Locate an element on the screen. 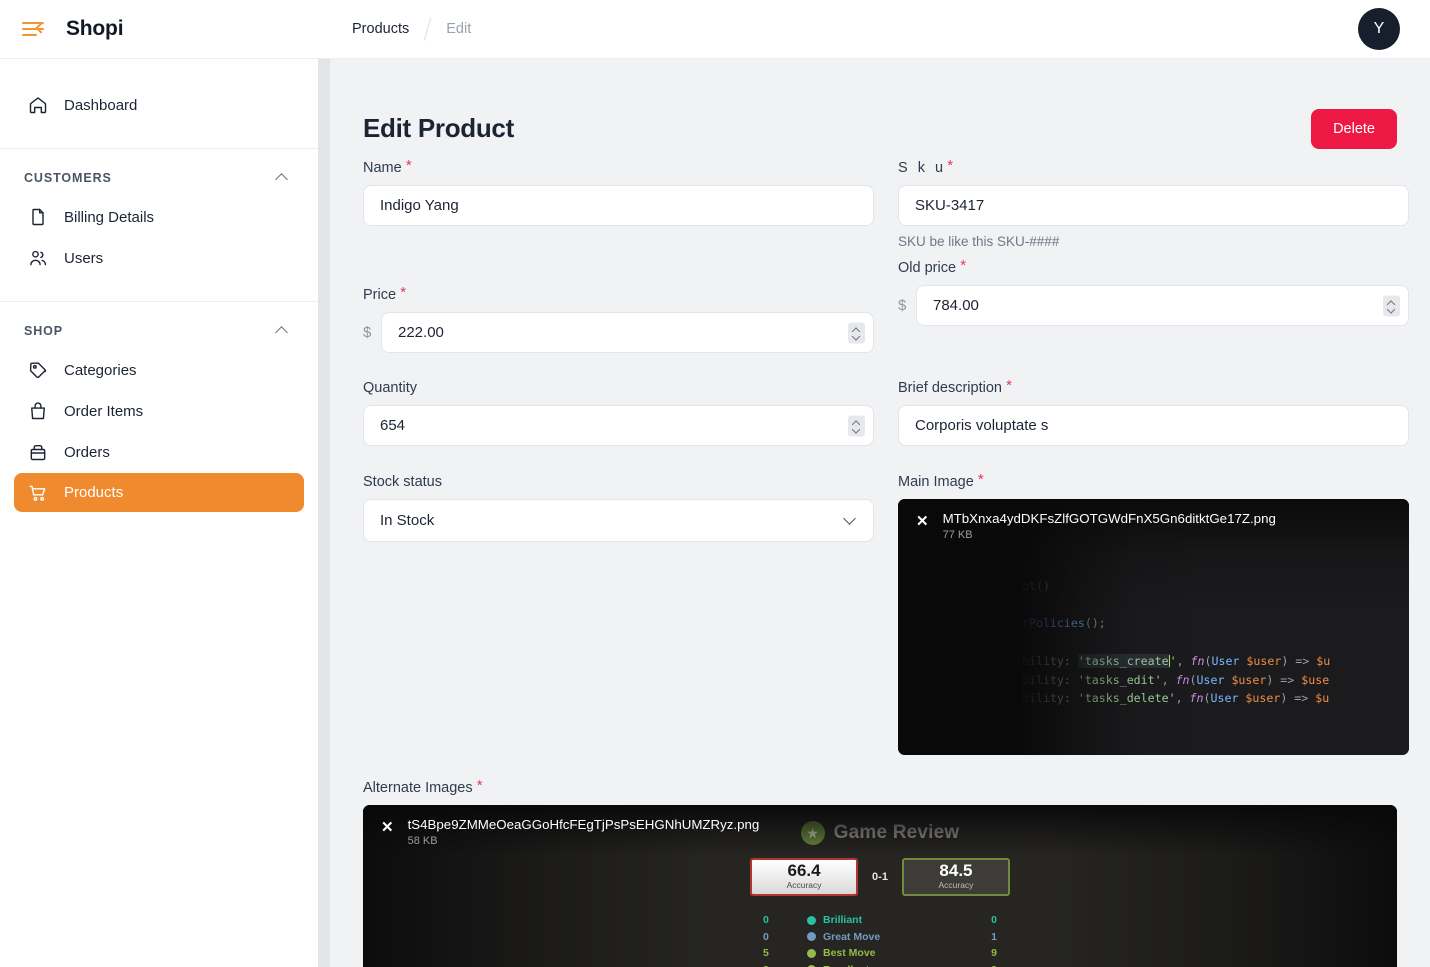 This screenshot has height=967, width=1430. sidebar-item-label: Billing Details is located at coordinates (109, 217).